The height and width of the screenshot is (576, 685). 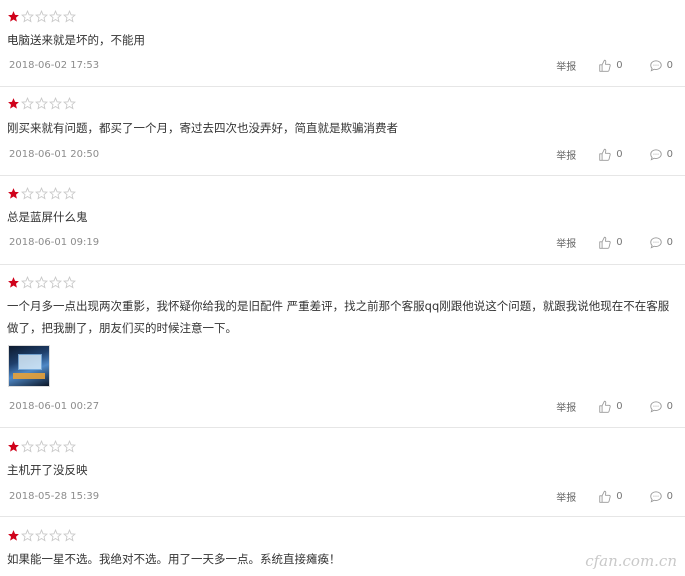 I want to click on review-date: 2018-06-01 00:27, so click(x=54, y=406).